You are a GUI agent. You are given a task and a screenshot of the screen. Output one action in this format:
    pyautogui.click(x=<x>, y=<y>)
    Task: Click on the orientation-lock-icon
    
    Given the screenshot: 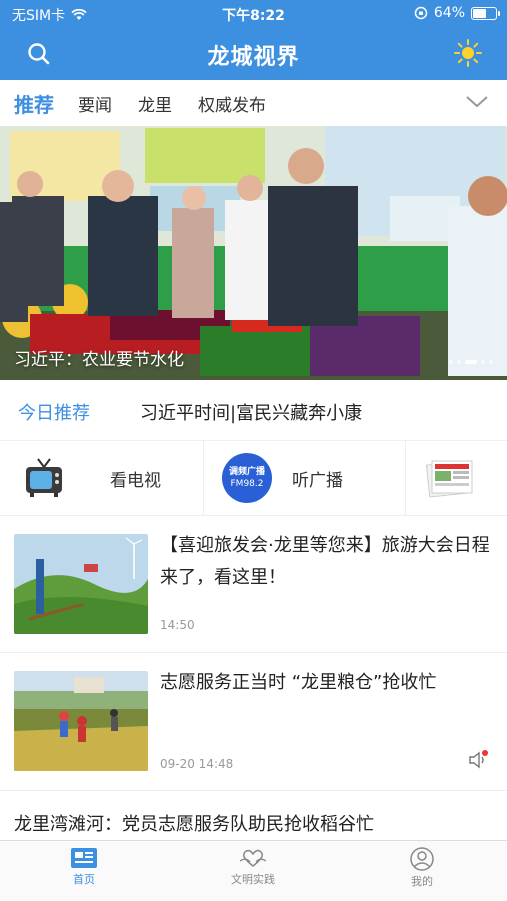 What is the action you would take?
    pyautogui.click(x=421, y=13)
    